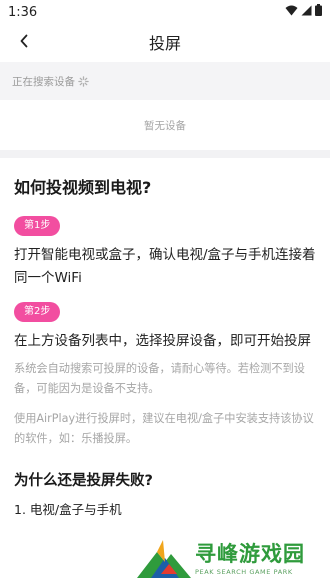  I want to click on step1-badge: 第1步, so click(37, 226).